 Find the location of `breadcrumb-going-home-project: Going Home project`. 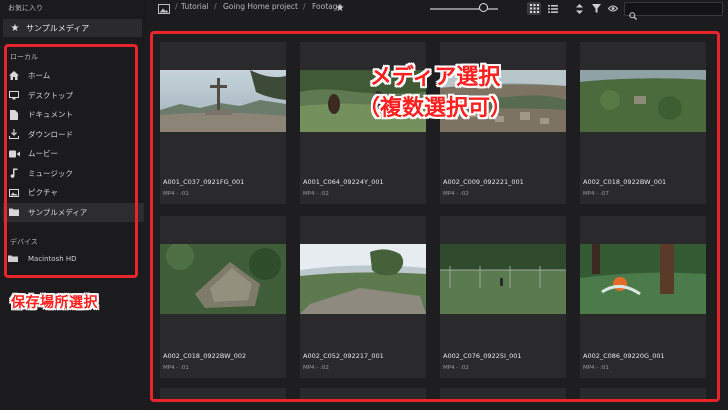

breadcrumb-going-home-project: Going Home project is located at coordinates (260, 6).